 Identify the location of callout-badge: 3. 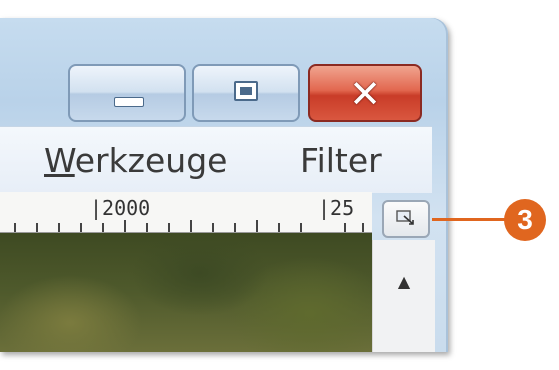
(525, 220).